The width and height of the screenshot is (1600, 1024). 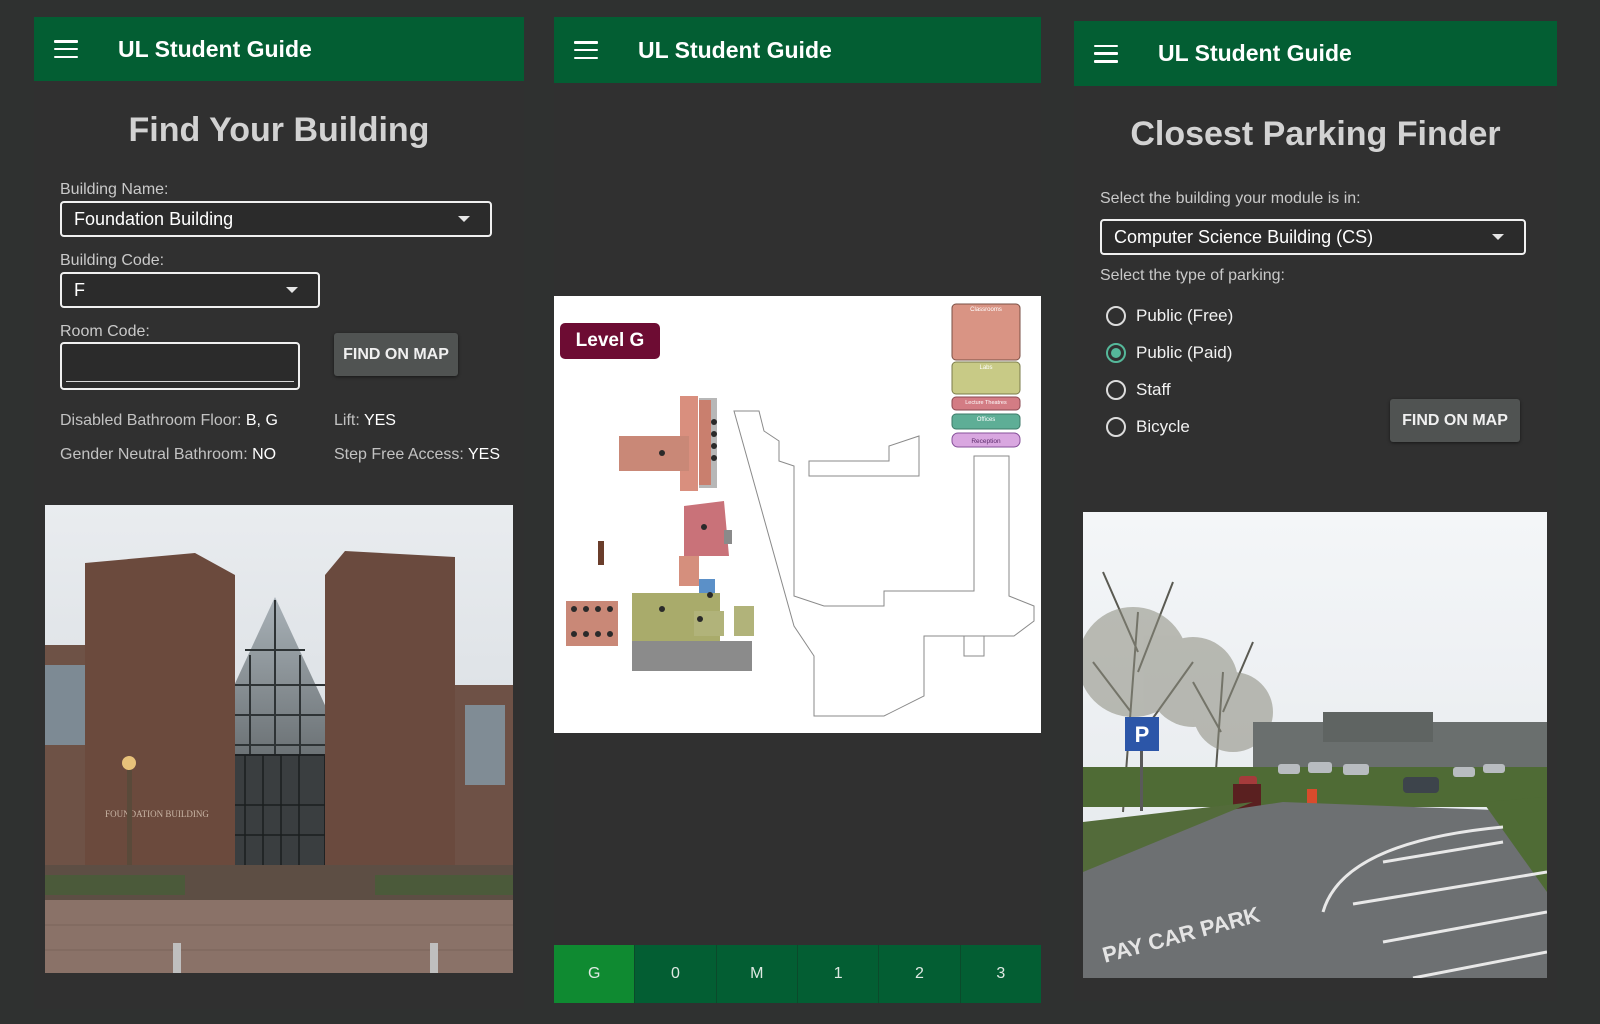 I want to click on building-select-value: Computer Science Building (CS), so click(x=1244, y=236).